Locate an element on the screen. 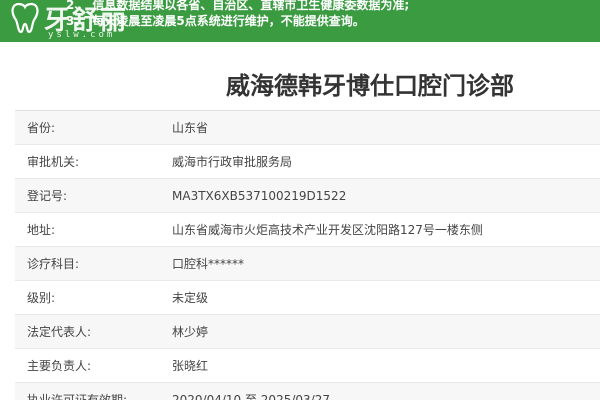 The height and width of the screenshot is (400, 600). row-label: 审批机关: is located at coordinates (53, 162).